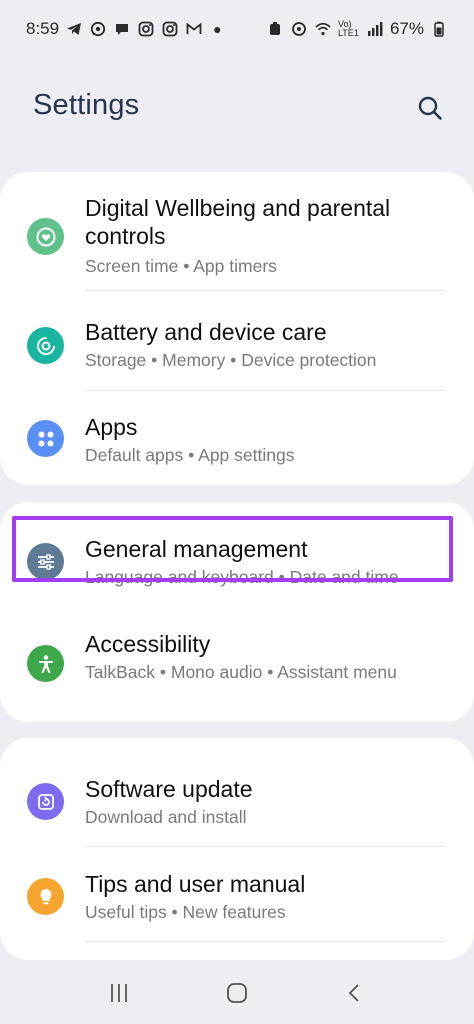 The image size is (474, 1024). I want to click on location-icon, so click(299, 29).